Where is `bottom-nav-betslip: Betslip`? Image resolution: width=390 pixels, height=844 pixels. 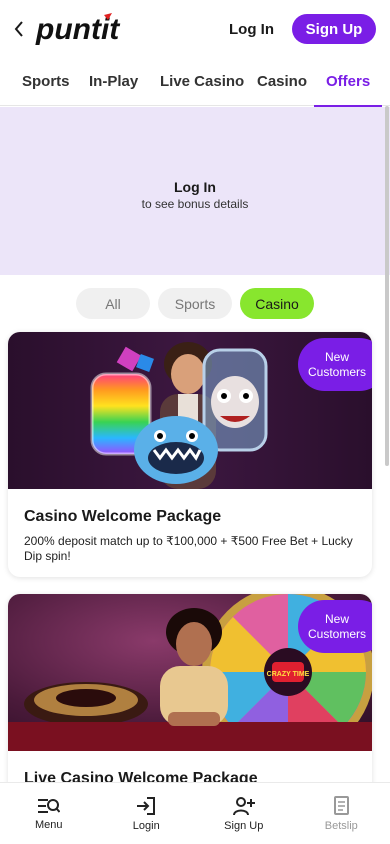 bottom-nav-betslip: Betslip is located at coordinates (341, 813).